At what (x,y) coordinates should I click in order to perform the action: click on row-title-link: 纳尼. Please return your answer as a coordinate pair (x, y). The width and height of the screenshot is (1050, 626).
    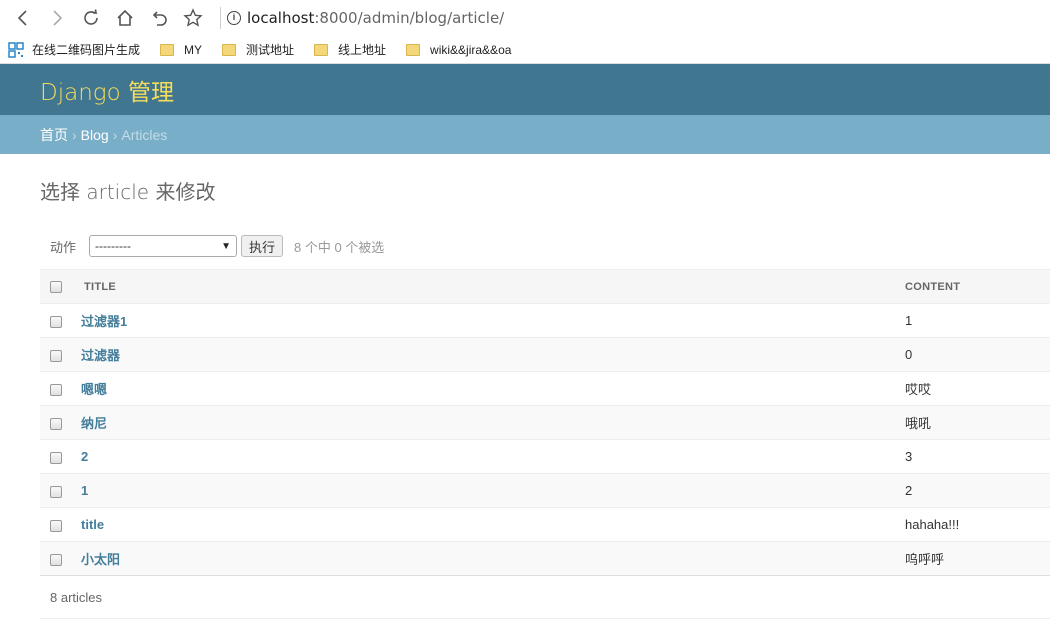
    Looking at the image, I should click on (94, 423).